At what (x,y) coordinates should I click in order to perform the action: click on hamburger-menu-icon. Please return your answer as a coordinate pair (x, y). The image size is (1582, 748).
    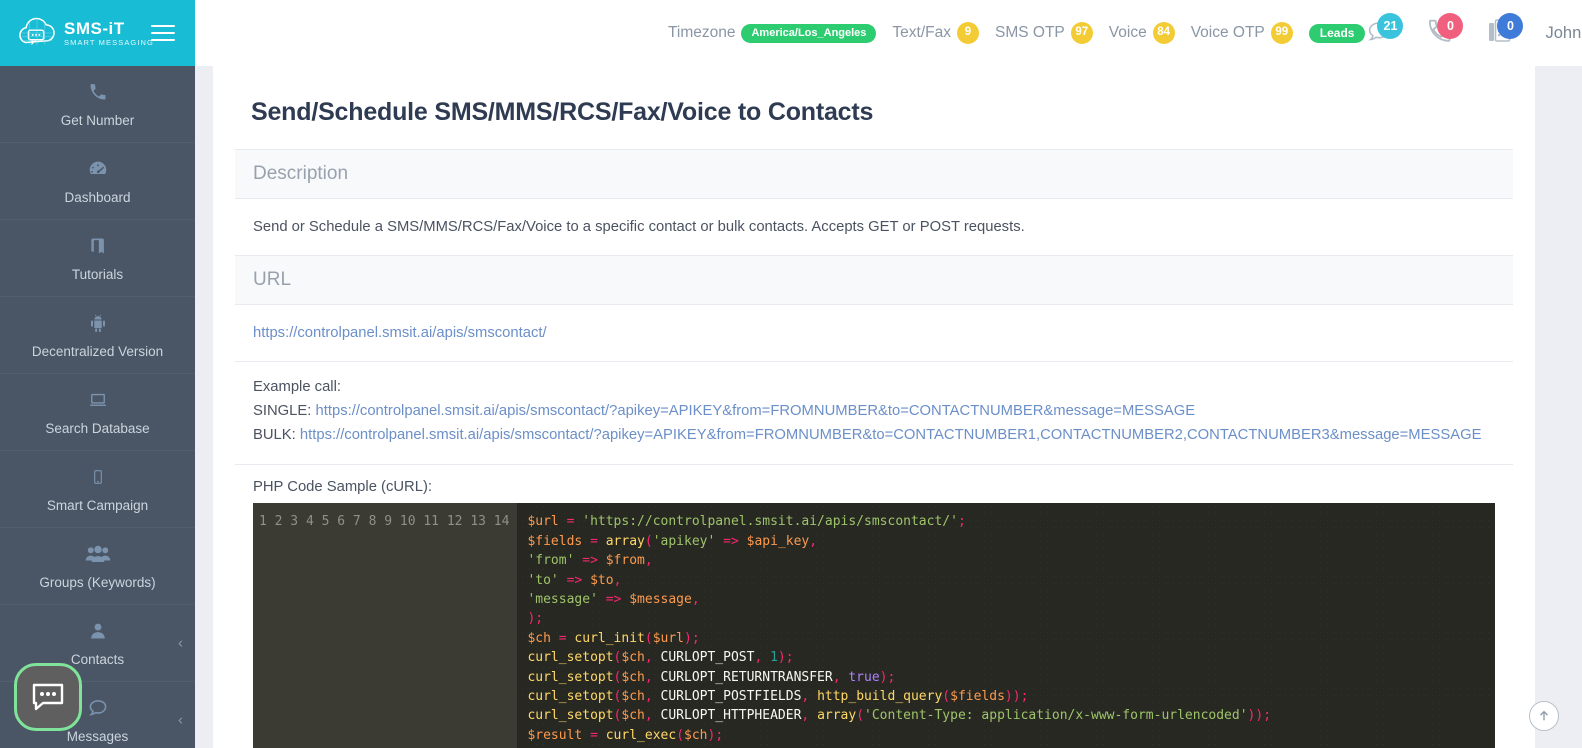
    Looking at the image, I should click on (163, 33).